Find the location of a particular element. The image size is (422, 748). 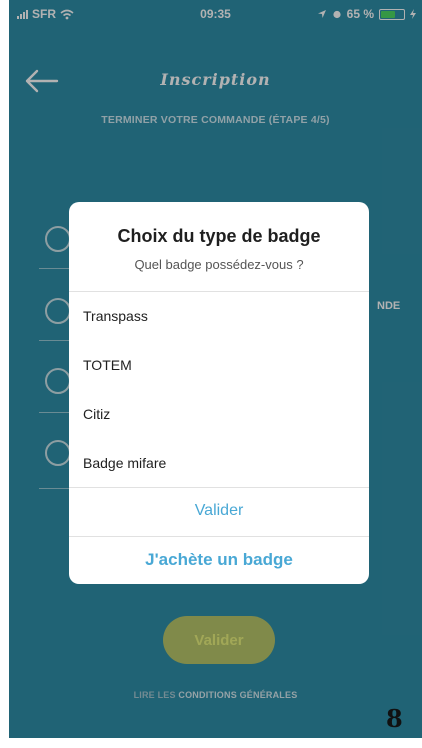

dialog-validate-button: Valider is located at coordinates (219, 511).